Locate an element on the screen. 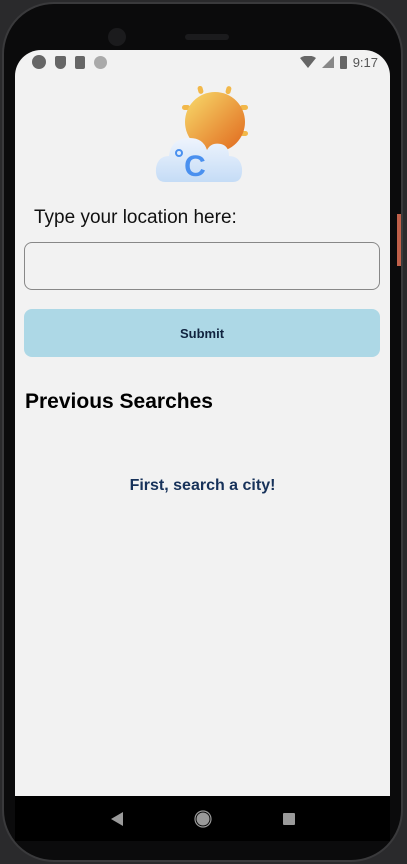 The image size is (407, 864). back-icon is located at coordinates (116, 818).